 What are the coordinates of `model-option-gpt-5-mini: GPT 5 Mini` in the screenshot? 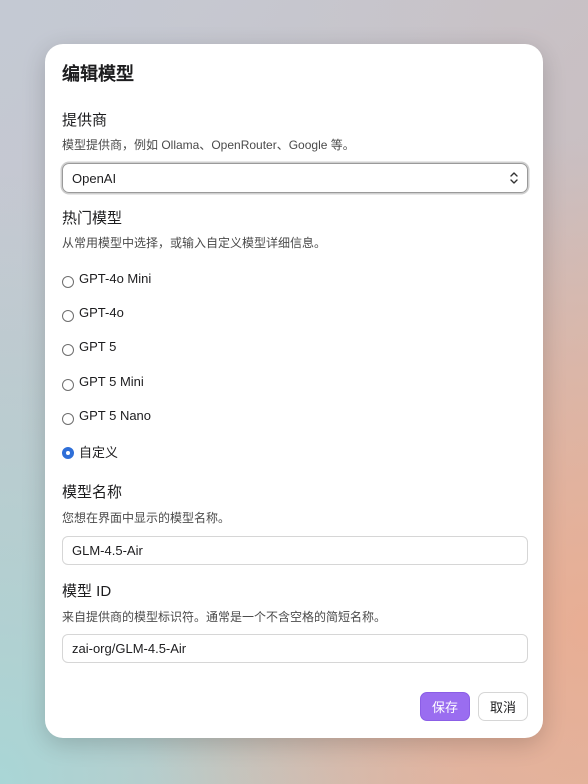 It's located at (103, 382).